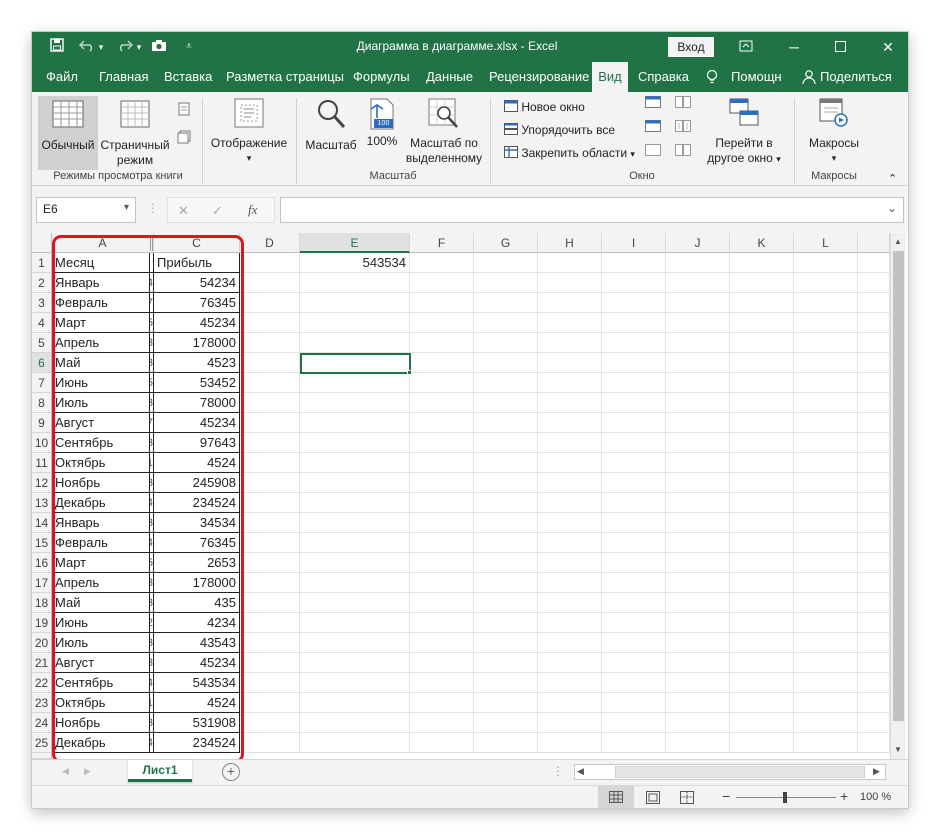  I want to click on maximize-icon, so click(840, 47).